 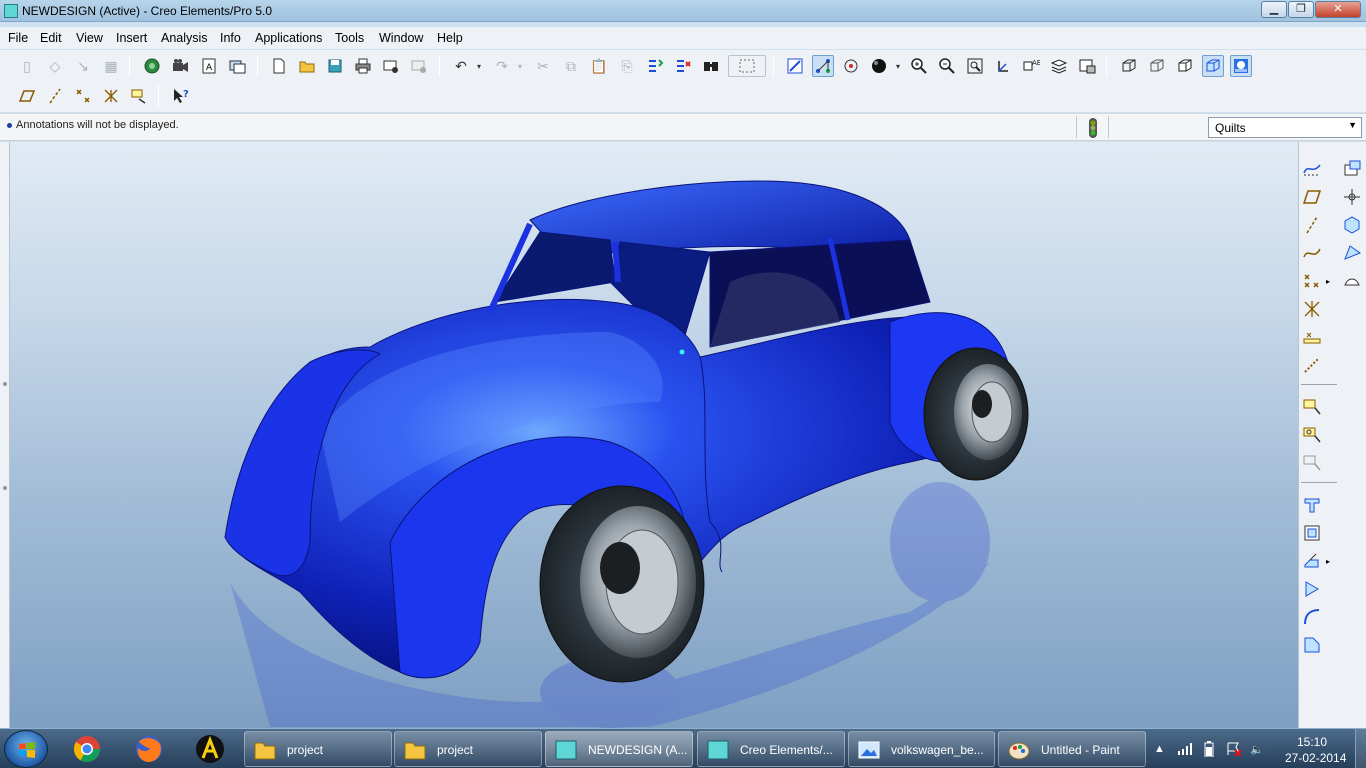 What do you see at coordinates (180, 66) in the screenshot?
I see `video-camera-icon` at bounding box center [180, 66].